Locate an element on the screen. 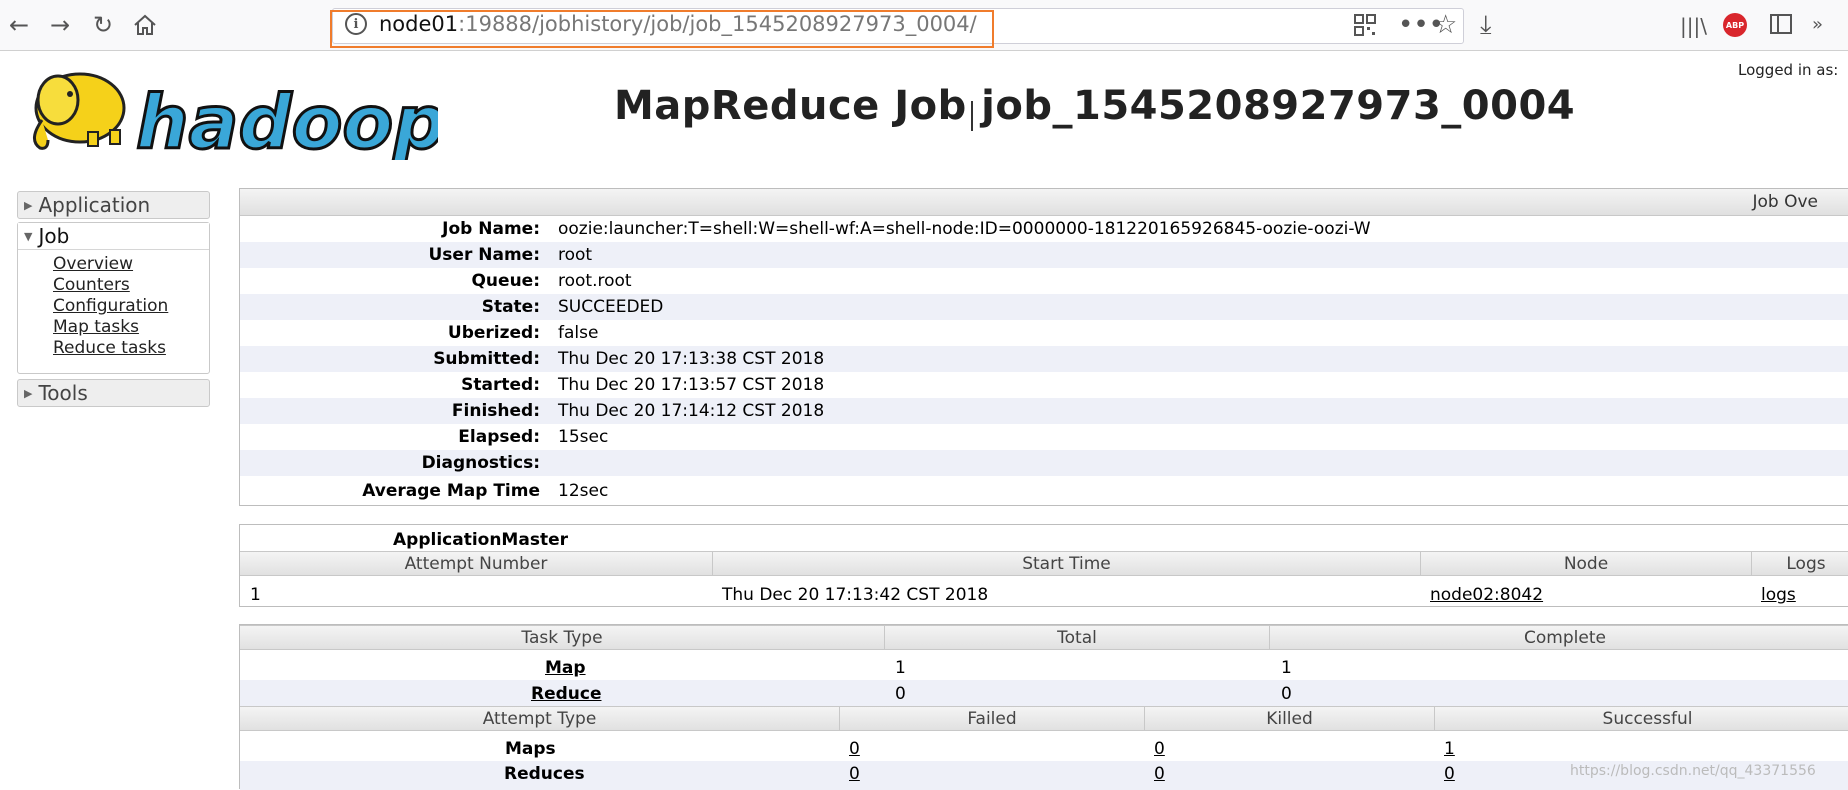 Image resolution: width=1848 pixels, height=790 pixels. maps-successful-link: 1 is located at coordinates (1449, 749).